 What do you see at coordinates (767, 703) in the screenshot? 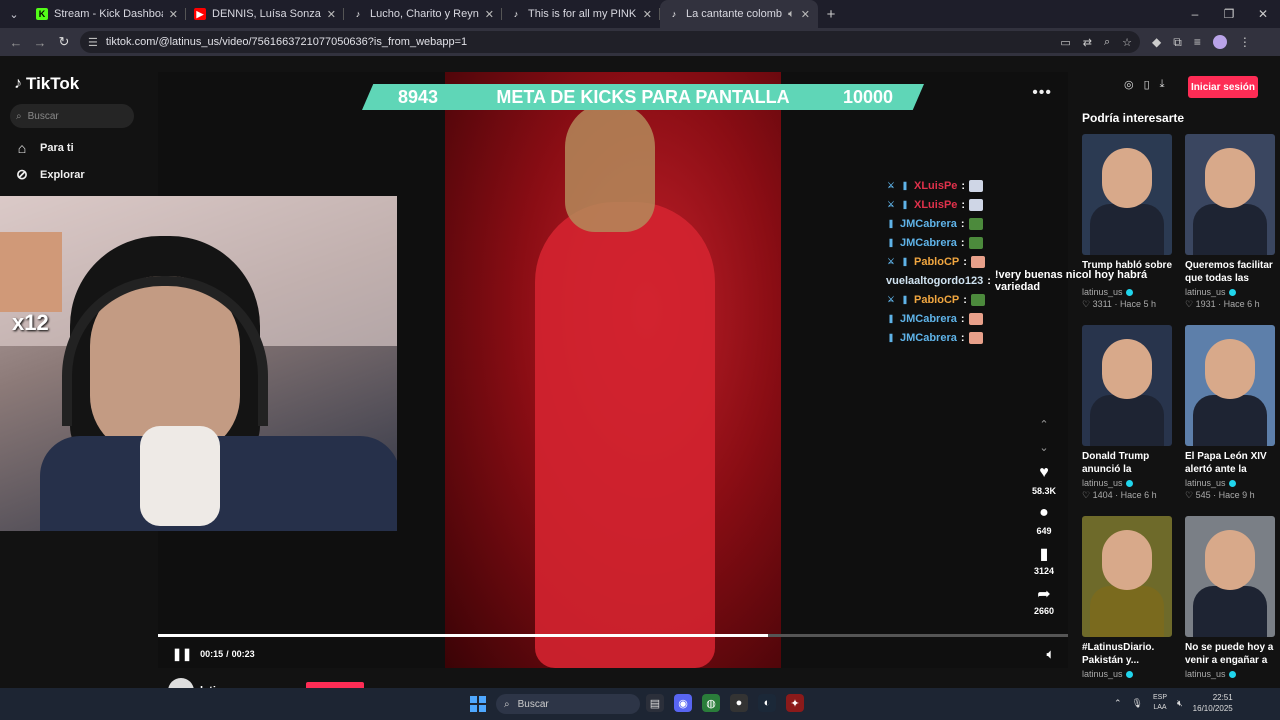
I see `steam-icon: ◐` at bounding box center [767, 703].